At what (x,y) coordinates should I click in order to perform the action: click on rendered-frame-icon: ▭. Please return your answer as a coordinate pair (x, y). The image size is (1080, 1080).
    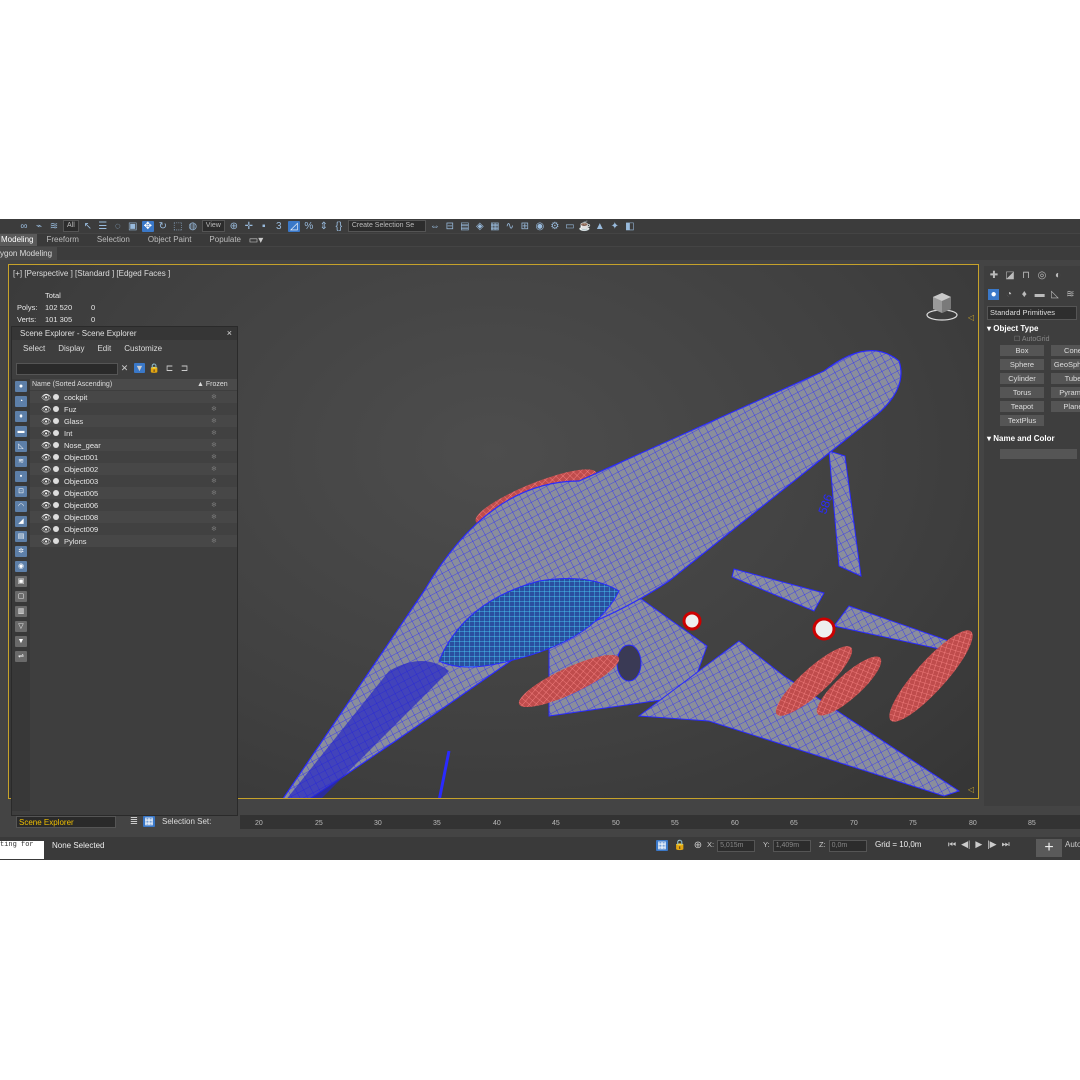
    Looking at the image, I should click on (570, 226).